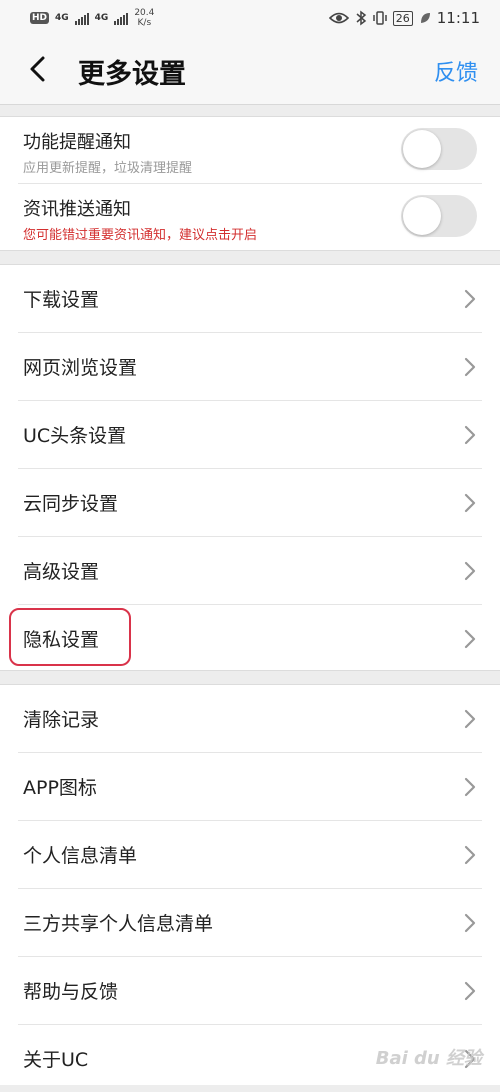 Image resolution: width=500 pixels, height=1092 pixels. What do you see at coordinates (62, 18) in the screenshot?
I see `network-type-1: 4G` at bounding box center [62, 18].